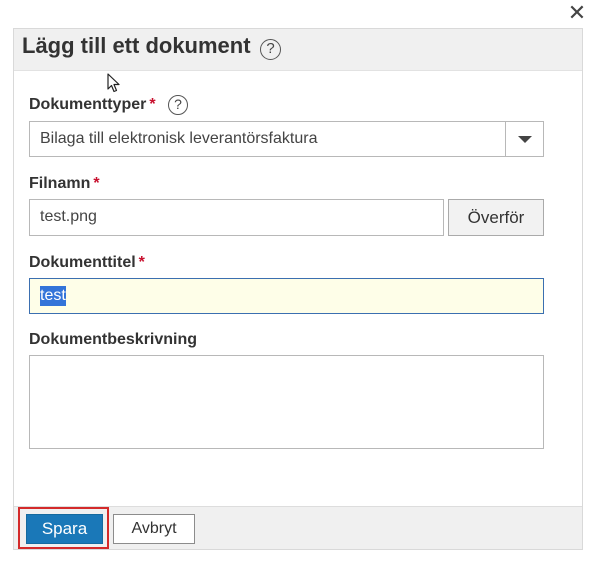 The height and width of the screenshot is (561, 596). I want to click on close-icon: ✕, so click(577, 13).